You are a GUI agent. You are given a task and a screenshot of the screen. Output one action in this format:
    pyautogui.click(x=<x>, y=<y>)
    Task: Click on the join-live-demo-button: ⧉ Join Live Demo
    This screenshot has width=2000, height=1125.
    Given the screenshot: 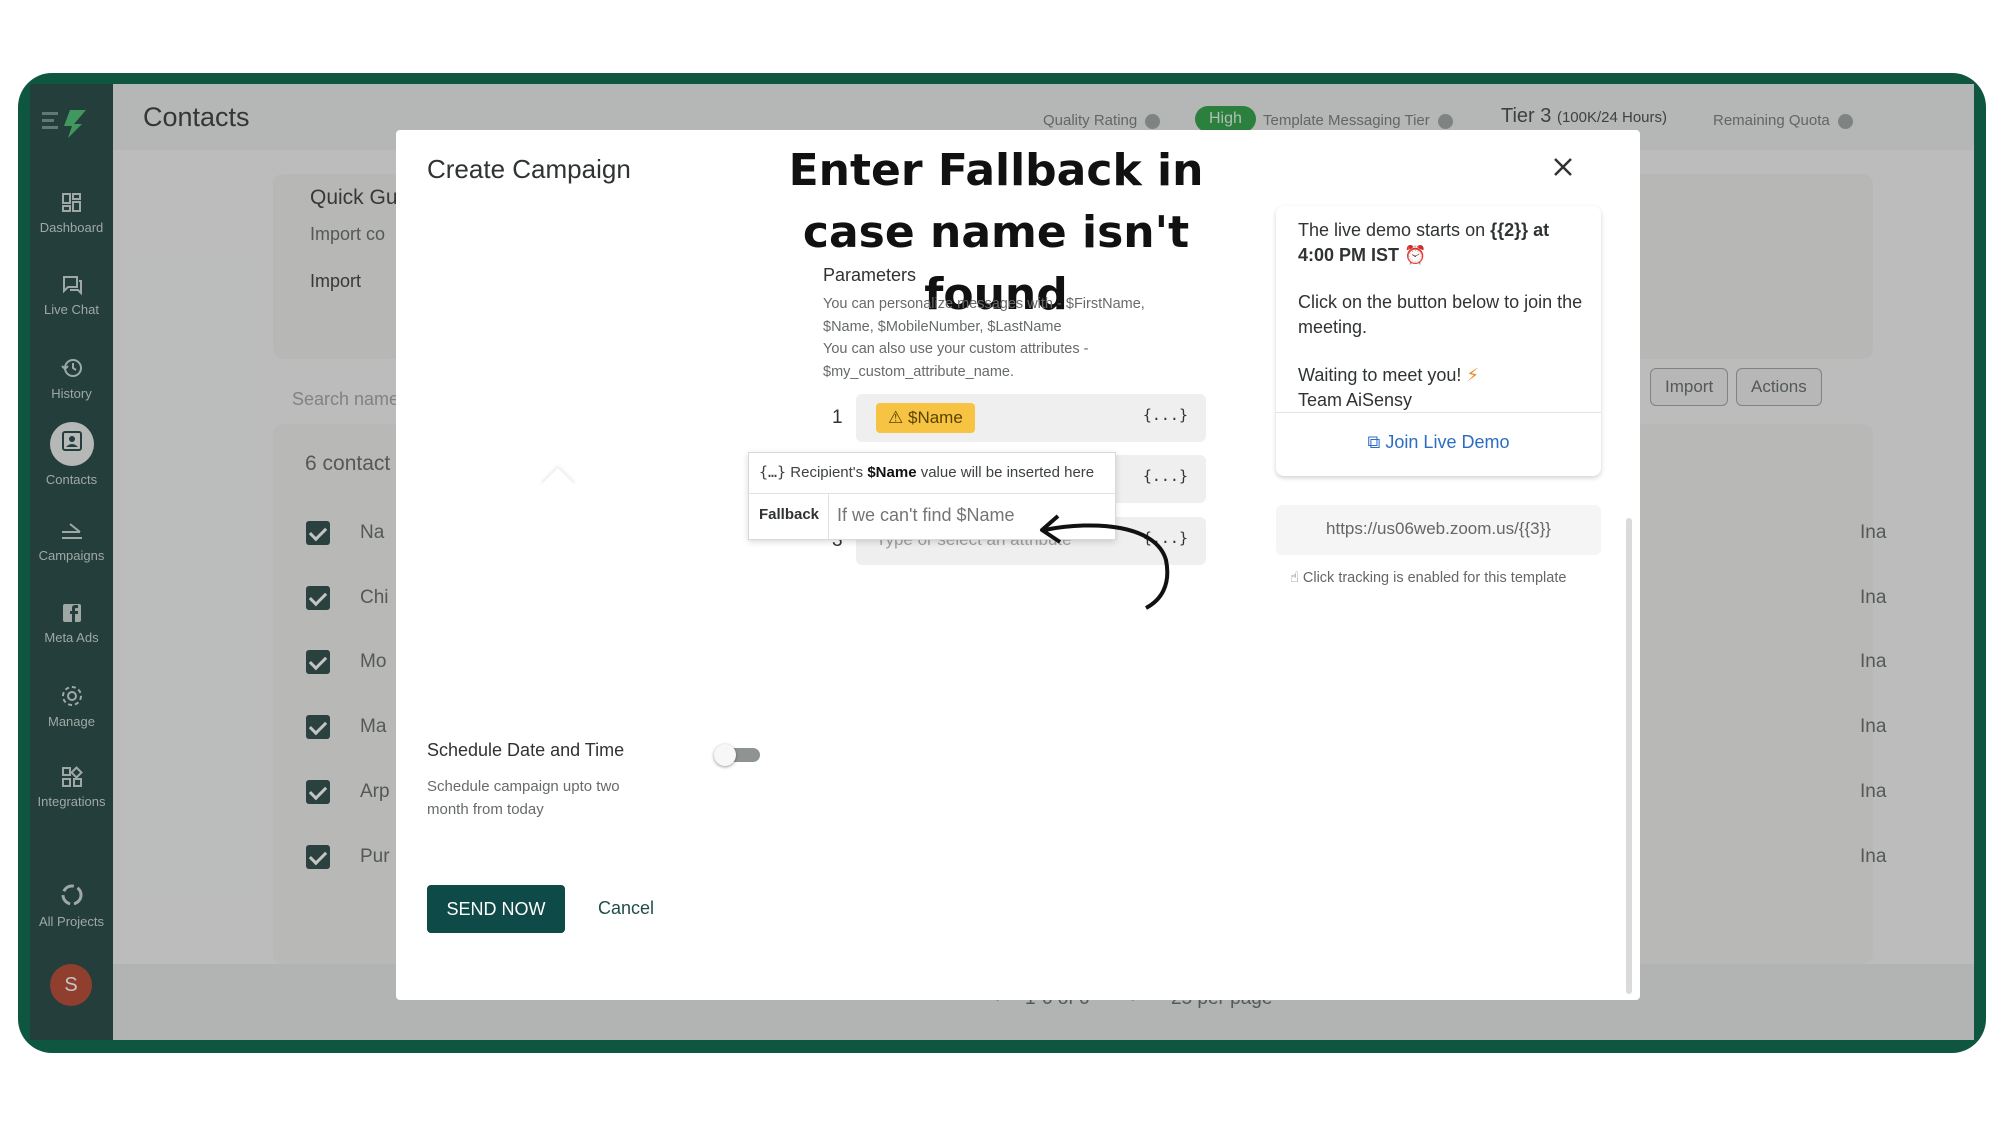 What is the action you would take?
    pyautogui.click(x=1438, y=443)
    